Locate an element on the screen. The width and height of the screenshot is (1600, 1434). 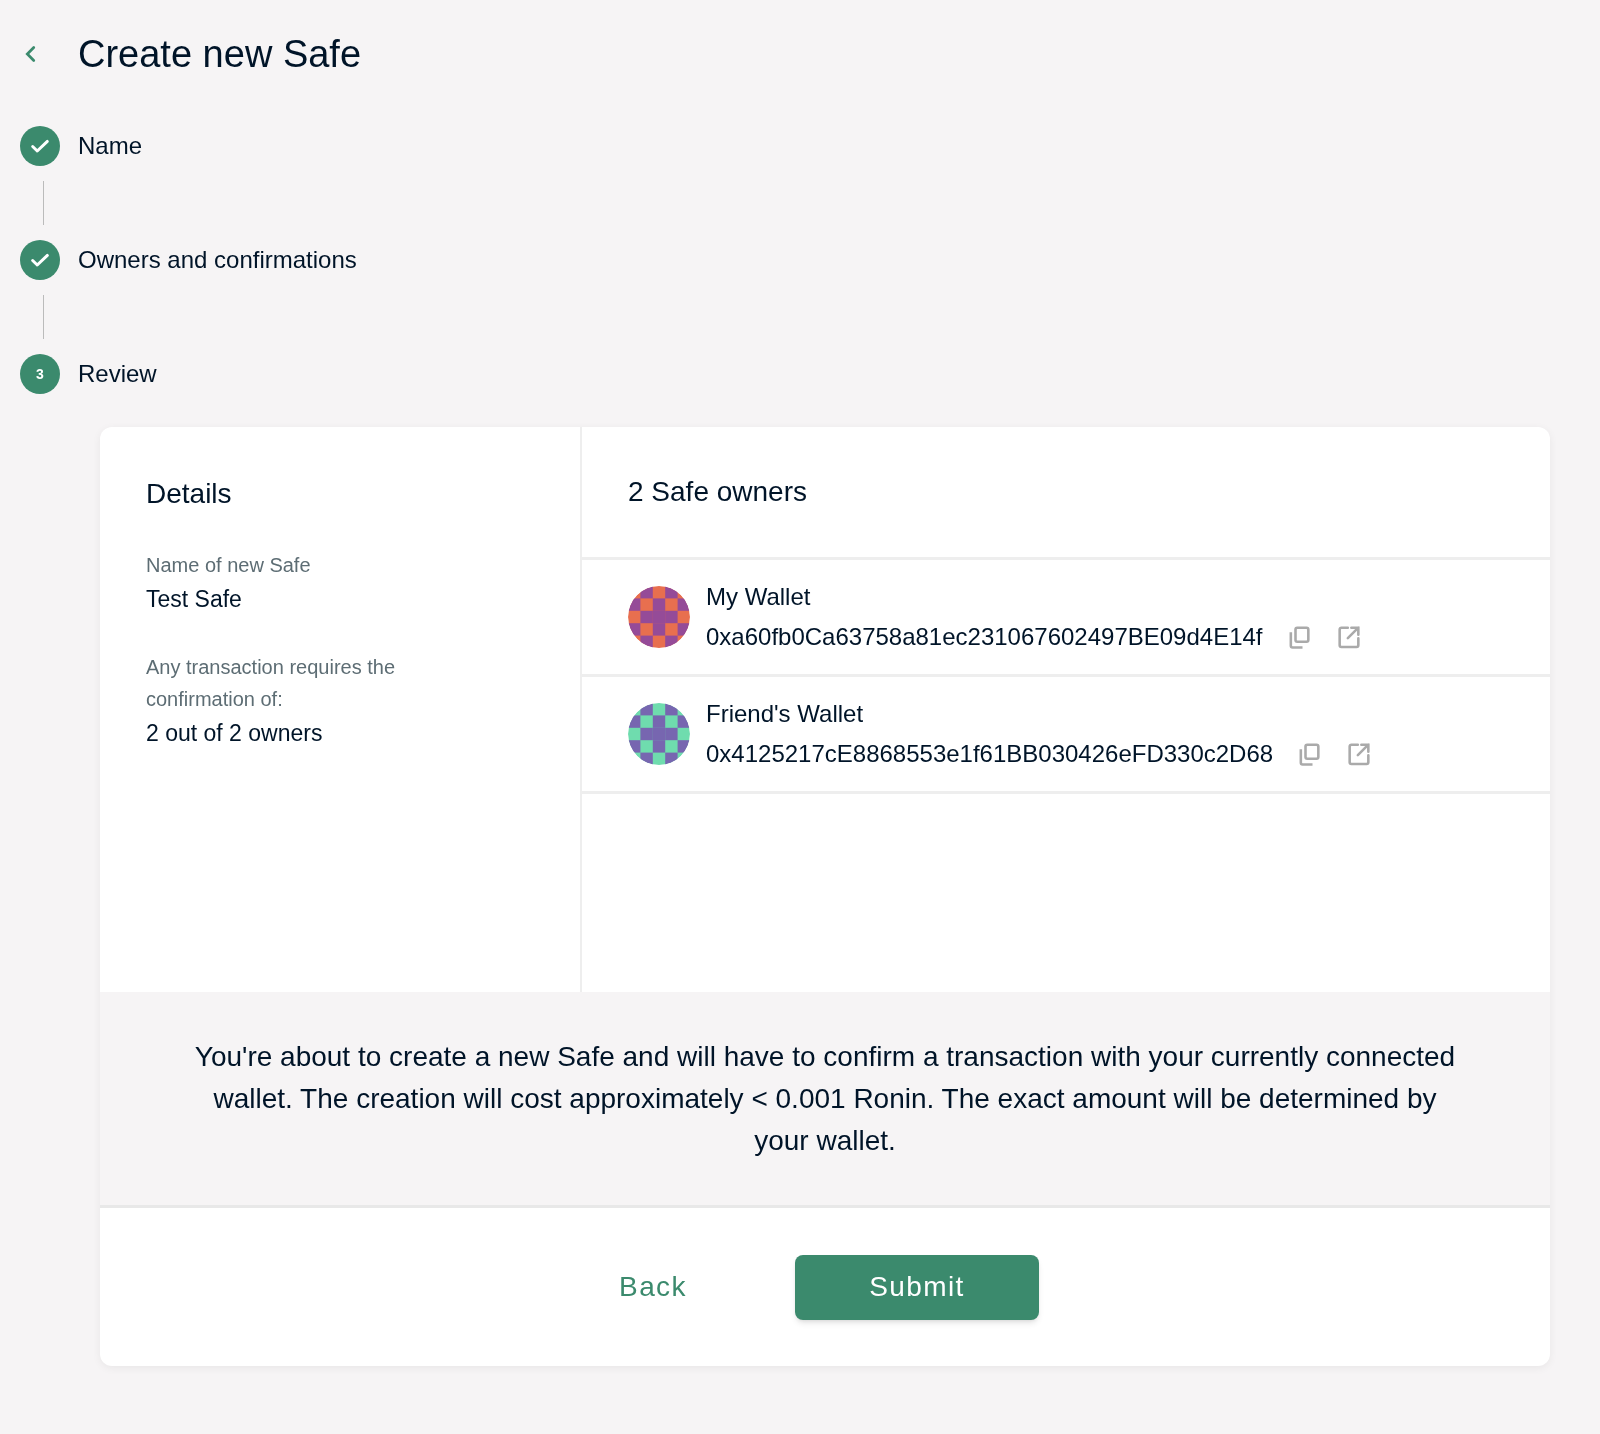
step-label: Review is located at coordinates (117, 374).